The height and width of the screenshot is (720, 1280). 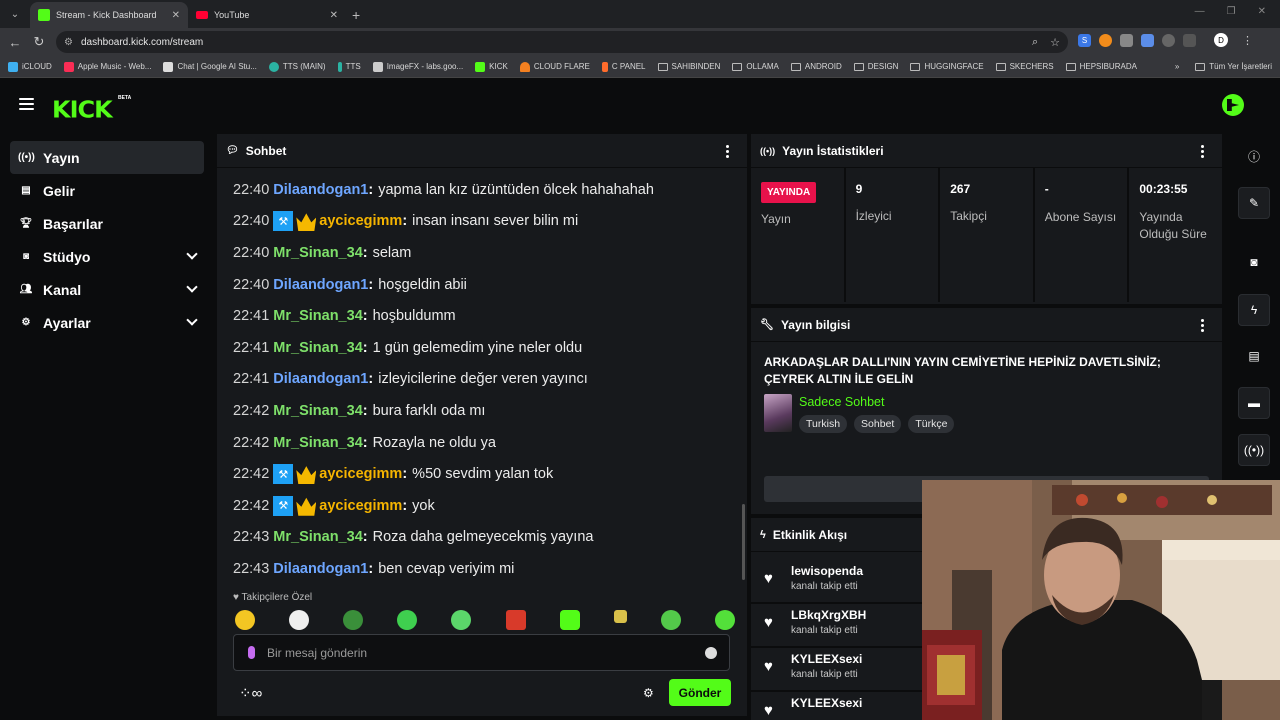 What do you see at coordinates (82, 110) in the screenshot?
I see `kick-logo: KICK` at bounding box center [82, 110].